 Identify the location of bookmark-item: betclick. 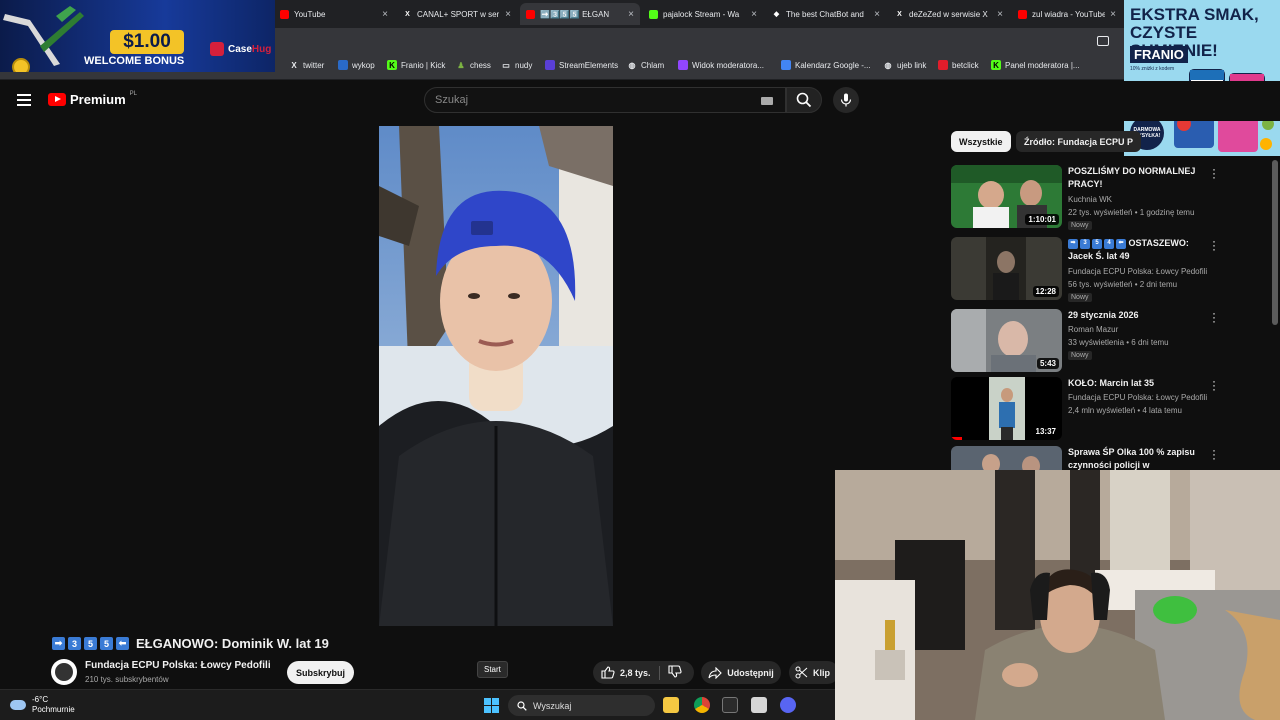
(958, 65).